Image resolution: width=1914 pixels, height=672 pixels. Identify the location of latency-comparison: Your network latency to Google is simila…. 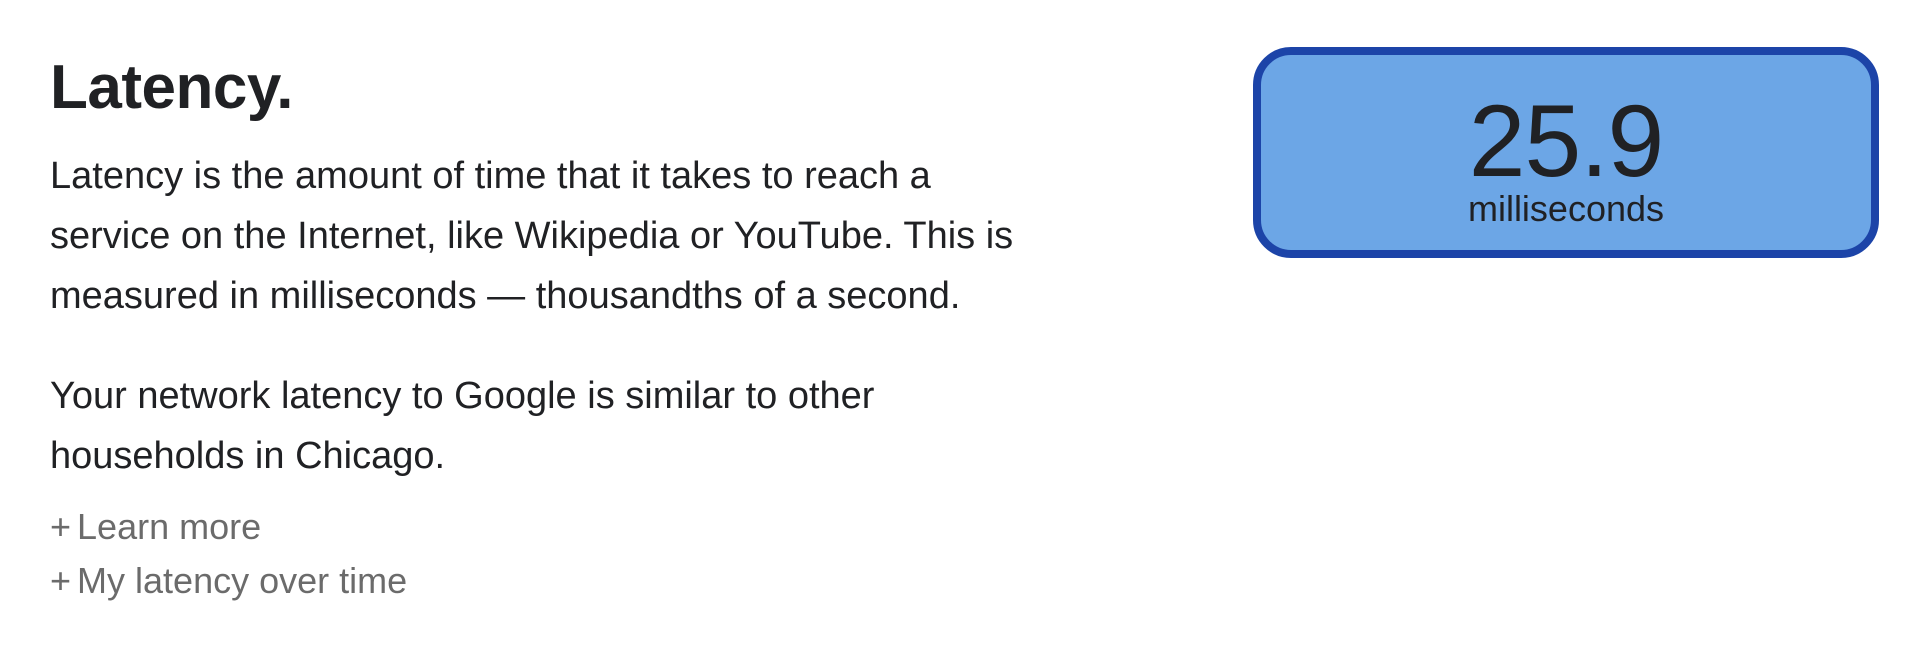
(462, 426).